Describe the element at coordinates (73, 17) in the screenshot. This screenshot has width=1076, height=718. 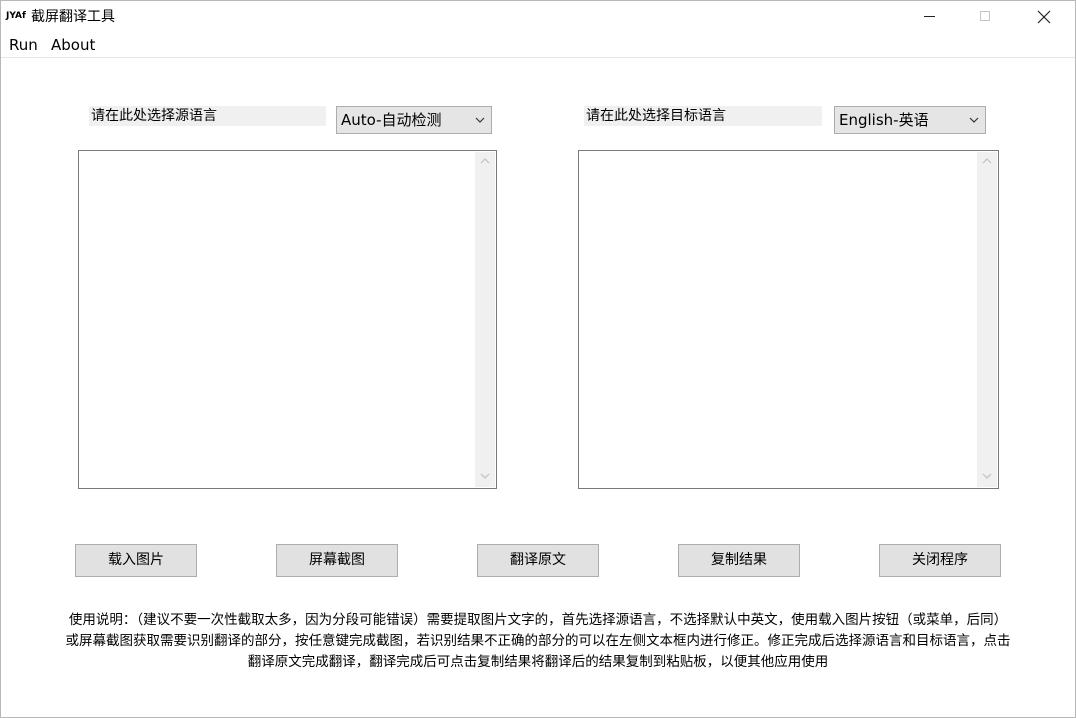
I see `window-title: 截屏翻译工具` at that location.